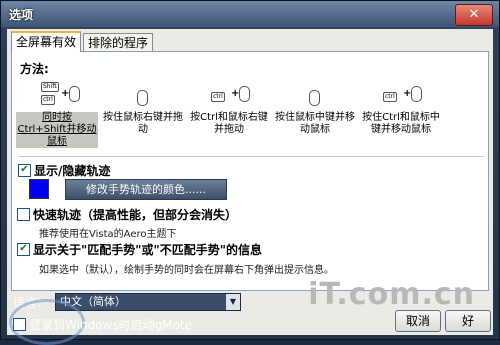 This screenshot has width=500, height=345. I want to click on match-info-checkbox: ✔, so click(23, 249).